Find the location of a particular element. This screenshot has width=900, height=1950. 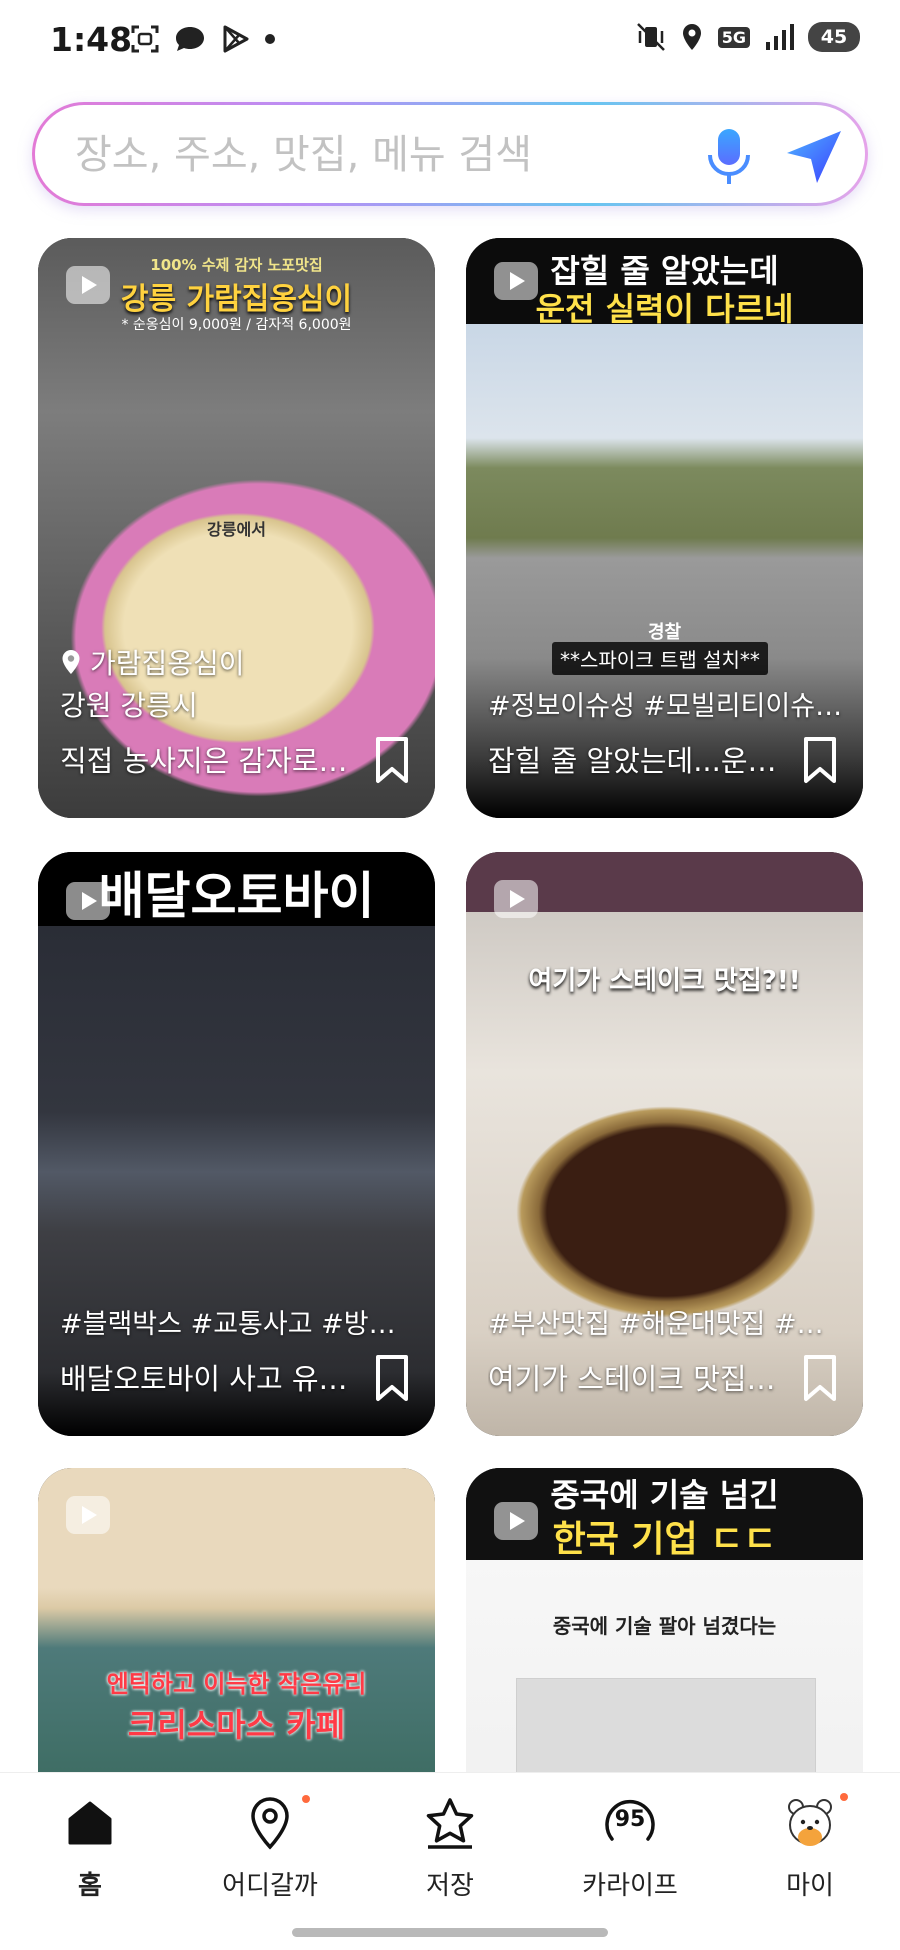

bottom-navigation: 홈 어디갈까 저장 95 카라이프 마이 is located at coordinates (450, 1861).